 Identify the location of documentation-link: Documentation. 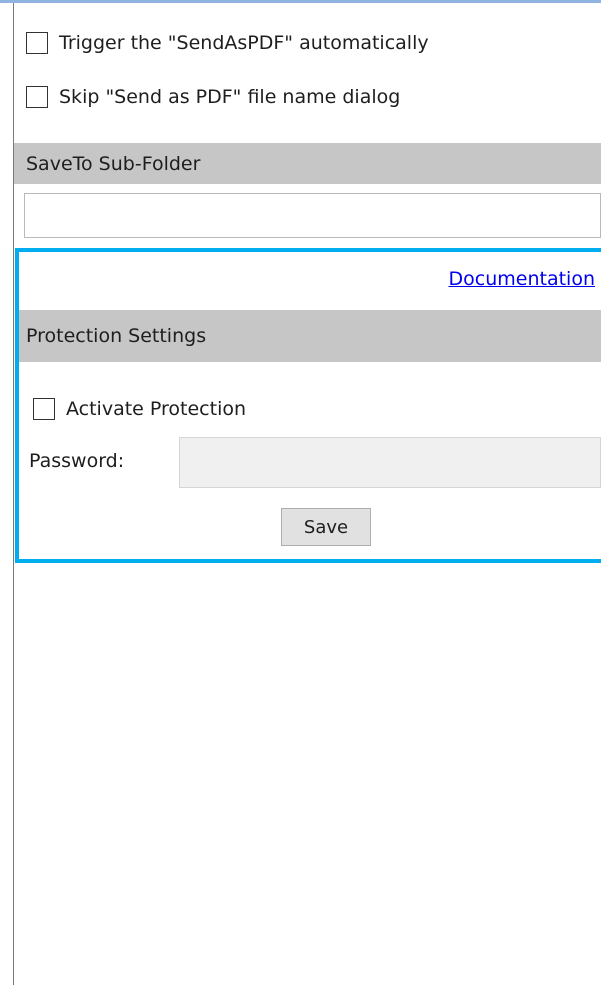
(522, 279).